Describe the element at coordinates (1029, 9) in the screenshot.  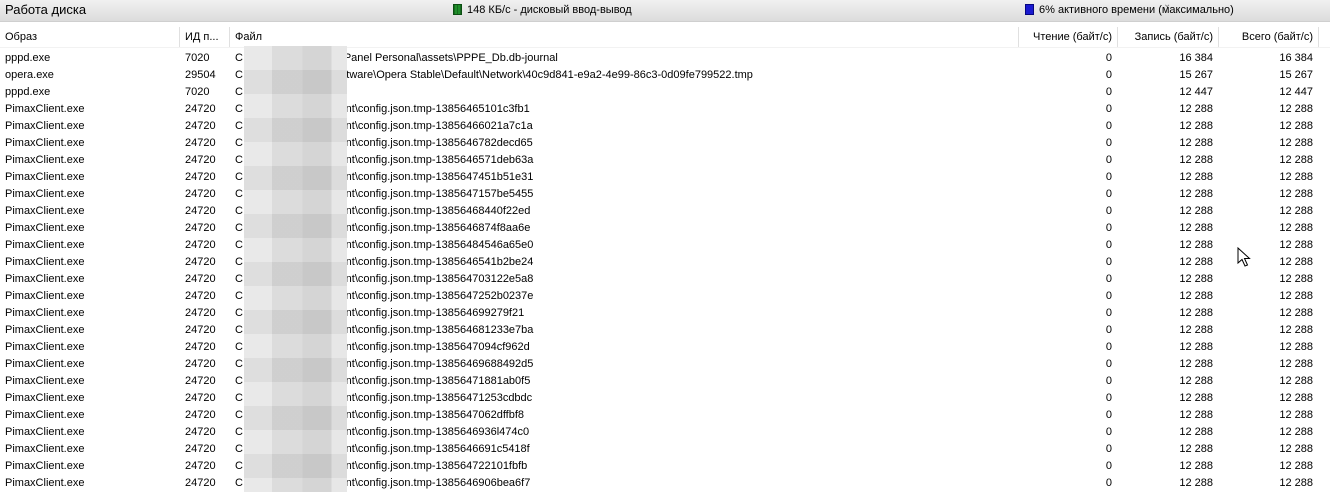
I see `active-time-color-icon` at that location.